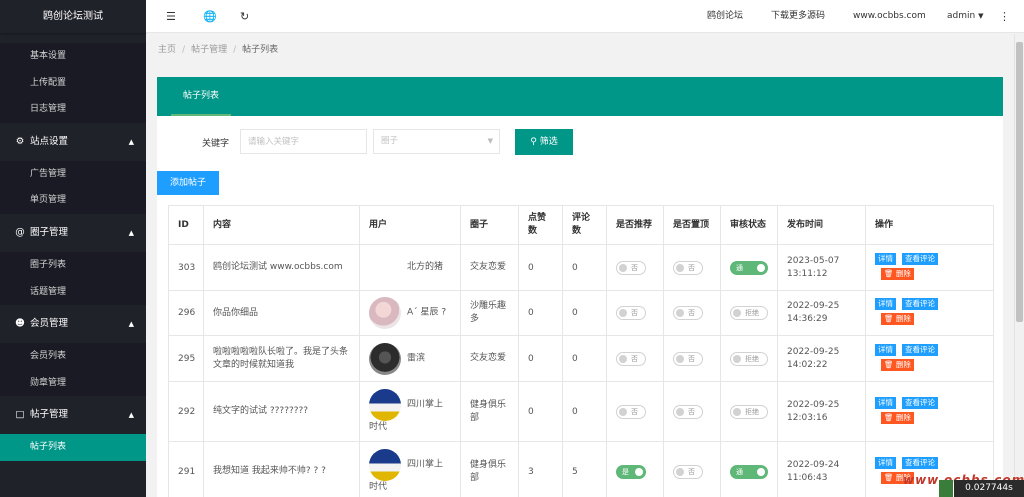  Describe the element at coordinates (20, 232) in the screenshot. I see `at-icon: @` at that location.